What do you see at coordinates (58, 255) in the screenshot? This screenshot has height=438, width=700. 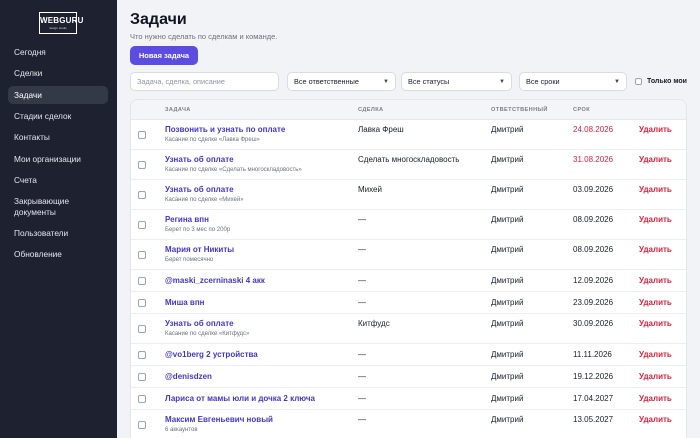 I see `sidebar-item-10: Обновление` at bounding box center [58, 255].